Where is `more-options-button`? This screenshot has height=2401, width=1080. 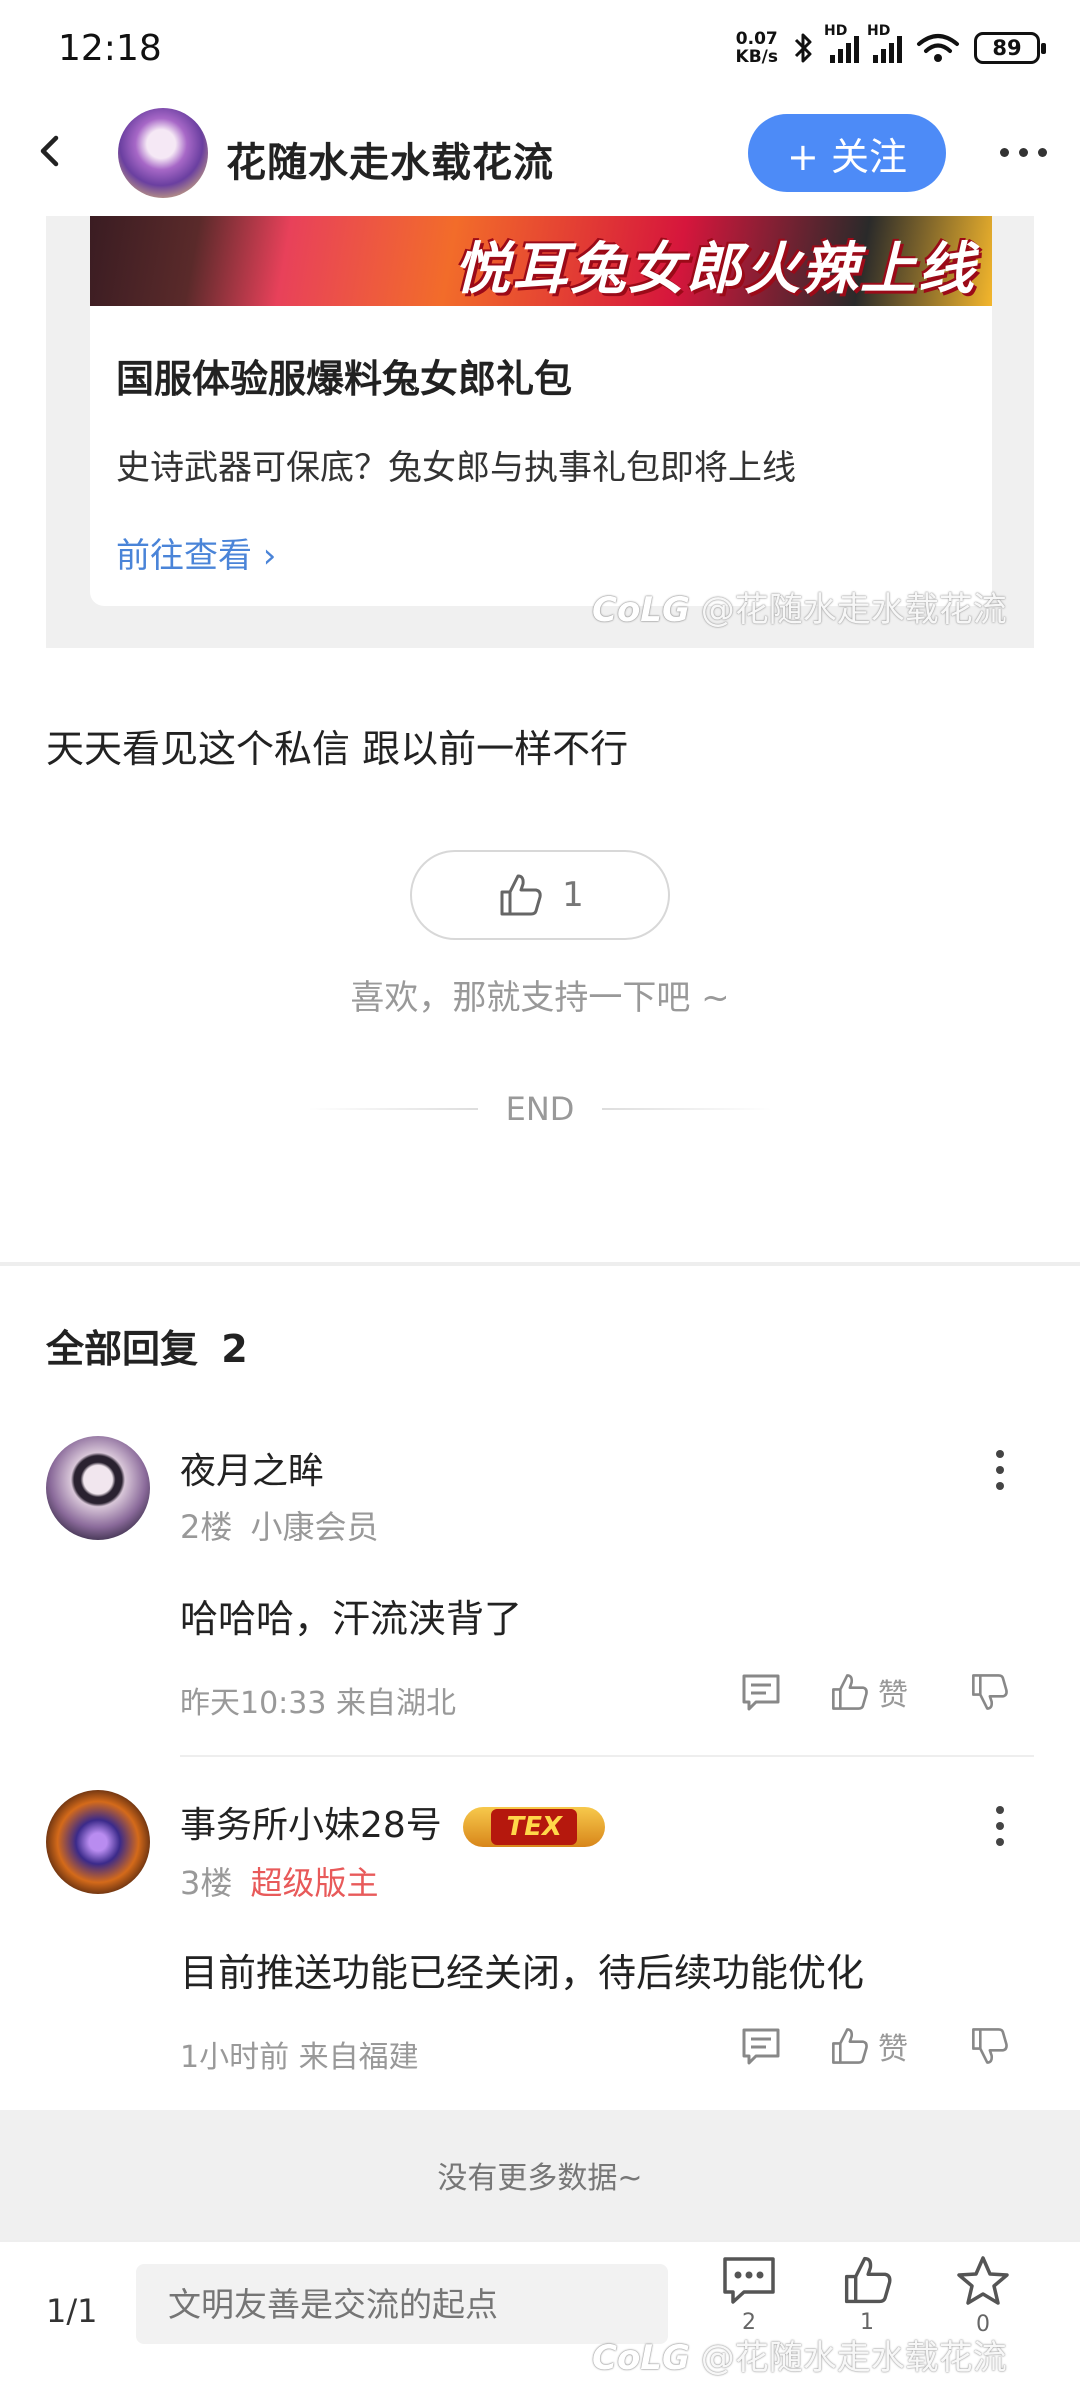 more-options-button is located at coordinates (1023, 152).